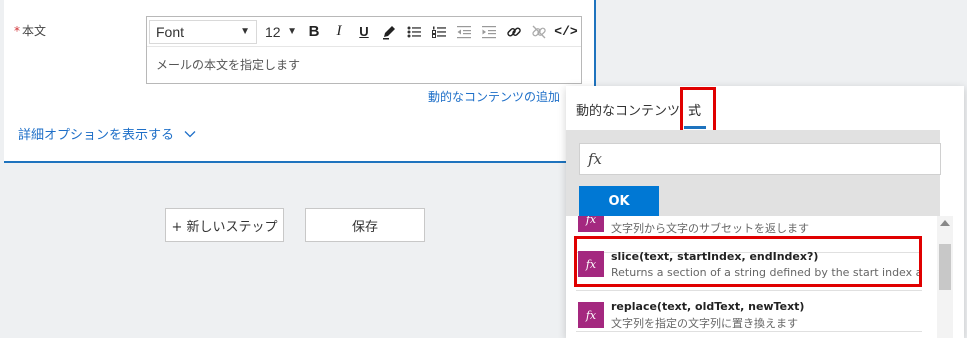 The height and width of the screenshot is (338, 967). Describe the element at coordinates (945, 267) in the screenshot. I see `scrollbar-thumb` at that location.